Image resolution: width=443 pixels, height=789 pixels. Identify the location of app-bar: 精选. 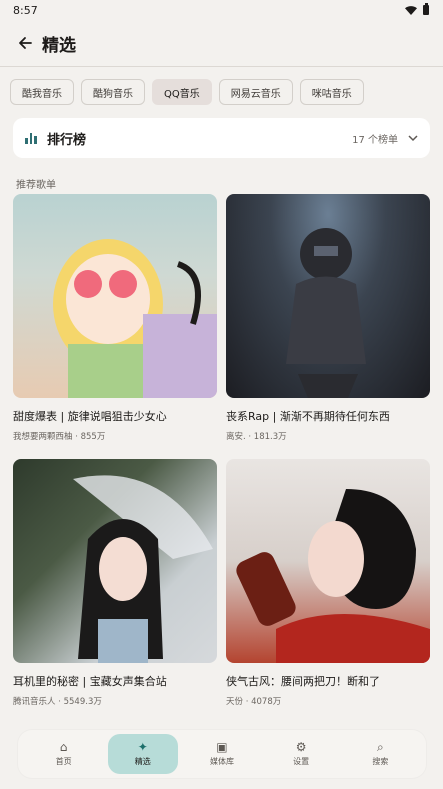
(221, 43).